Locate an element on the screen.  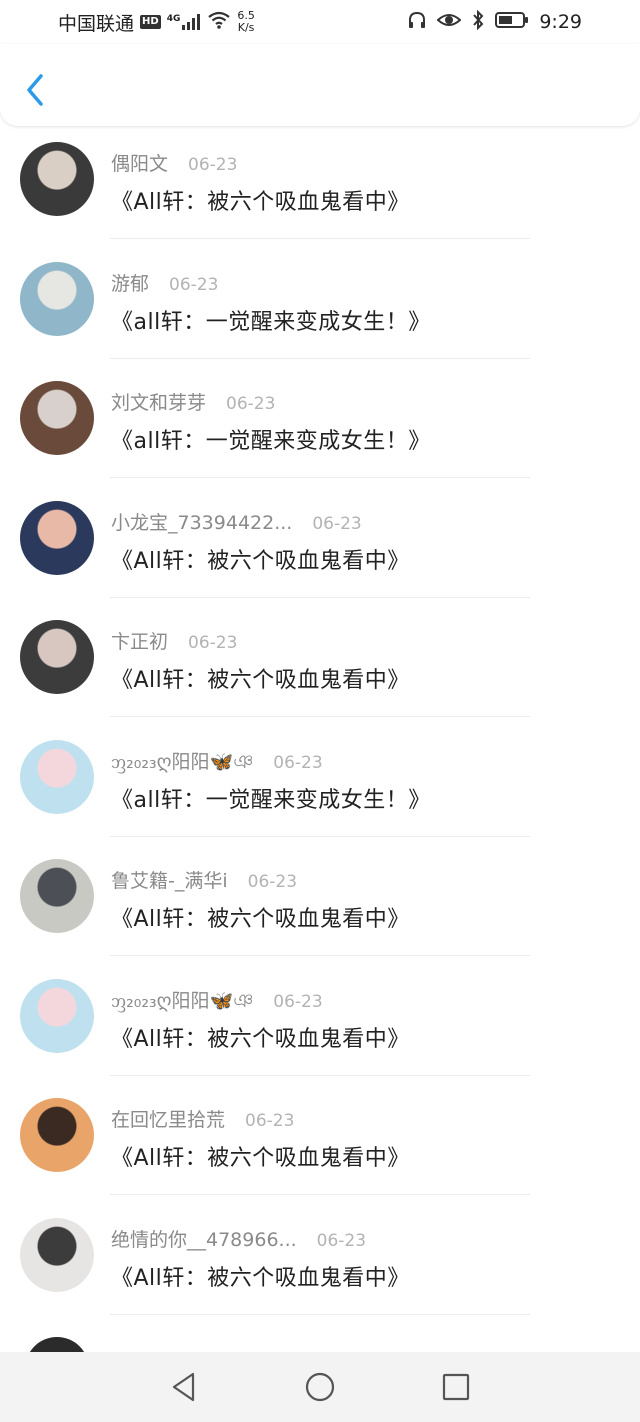
user-name: 偶阳文 is located at coordinates (139, 162).